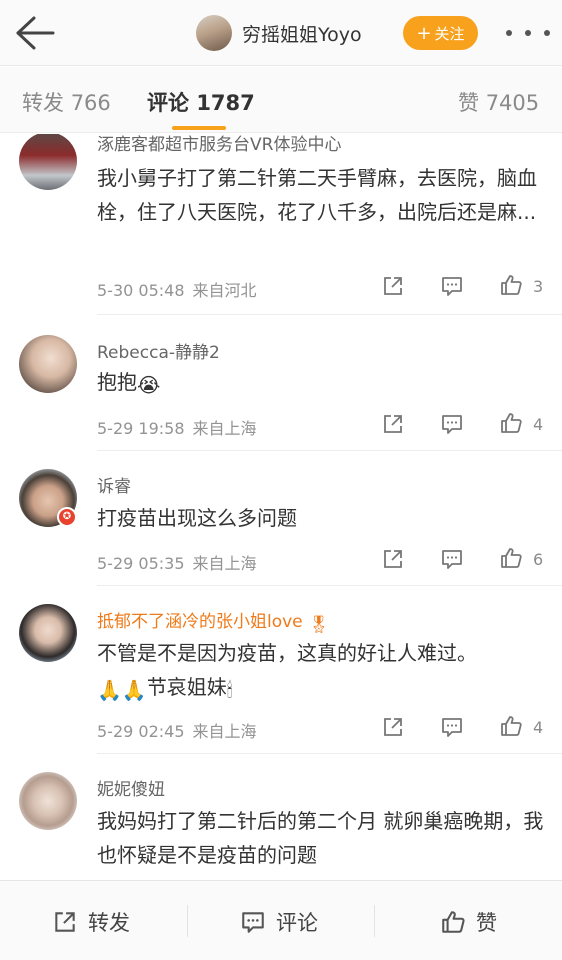 Image resolution: width=562 pixels, height=960 pixels. I want to click on vip-badge-icon: 🎖, so click(319, 625).